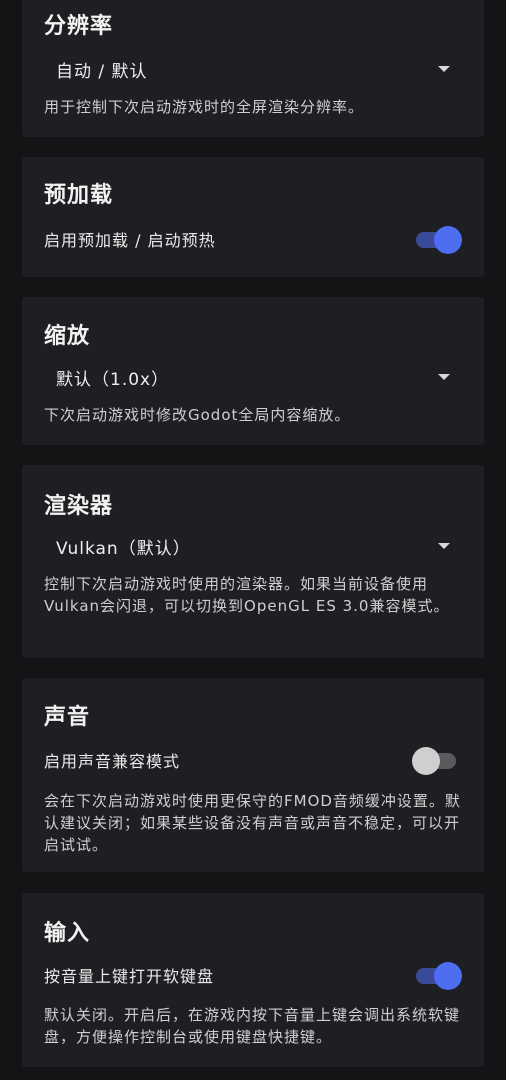 This screenshot has height=1080, width=506. I want to click on scale-card: 缩放 默认（1.0x） 下次启动游戏时修改Godot全局内容缩放。, so click(253, 371).